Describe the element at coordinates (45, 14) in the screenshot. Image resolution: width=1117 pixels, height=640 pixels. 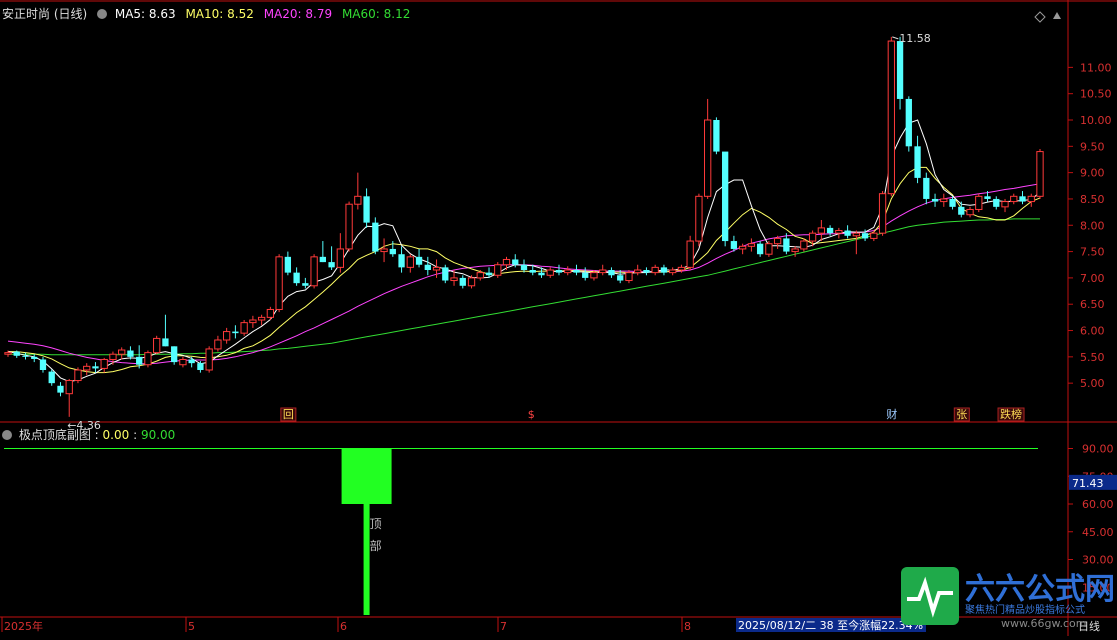
I see `stock-title: 安正时尚 (日线)` at that location.